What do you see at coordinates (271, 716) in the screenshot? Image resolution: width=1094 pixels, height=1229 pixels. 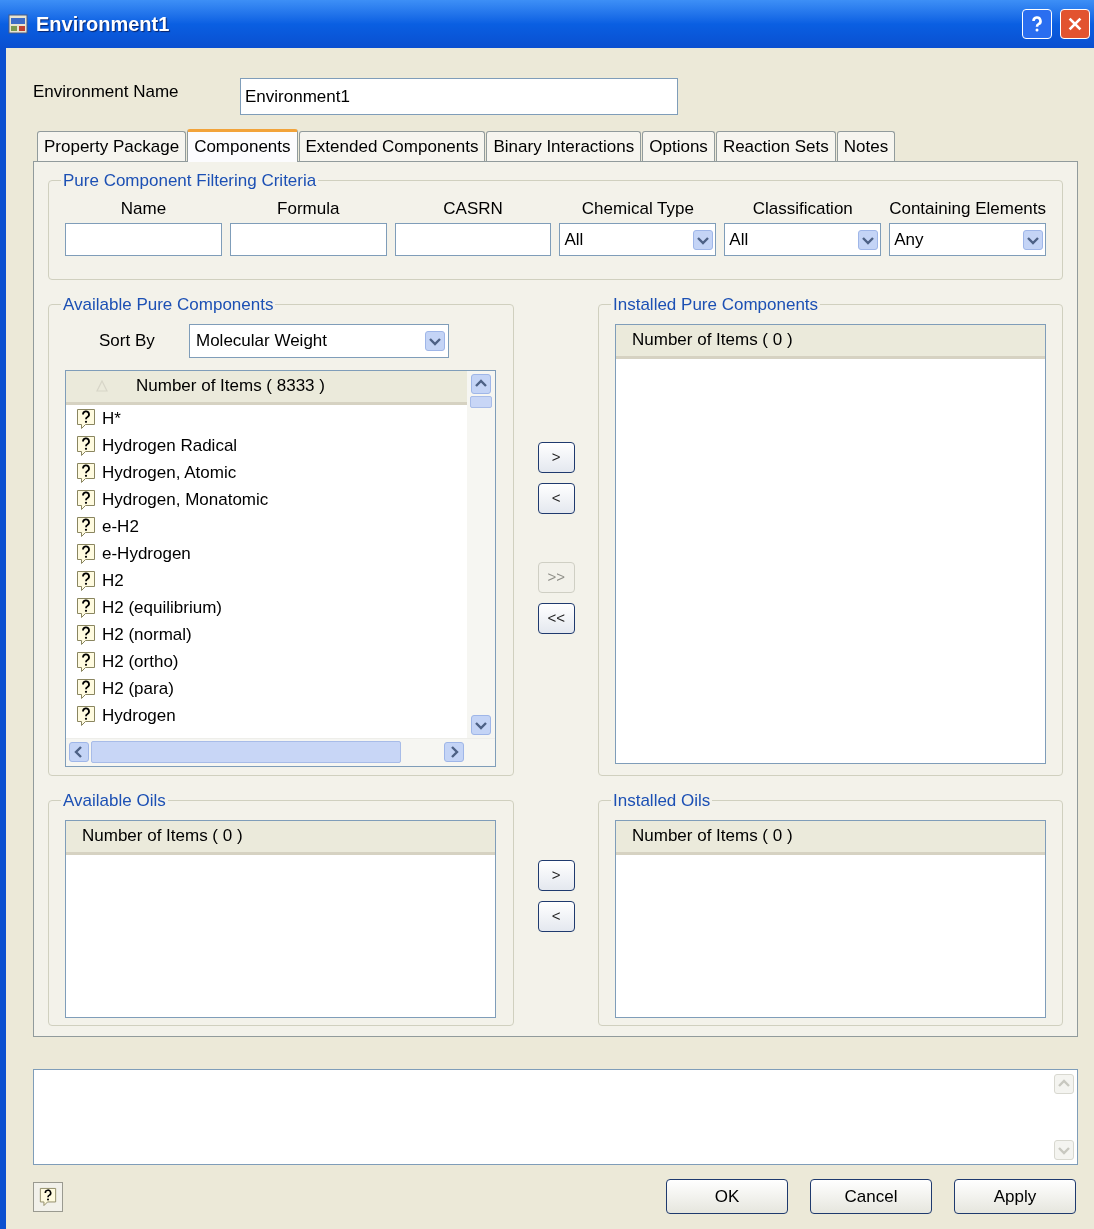 I see `list-item: Hydrogen` at bounding box center [271, 716].